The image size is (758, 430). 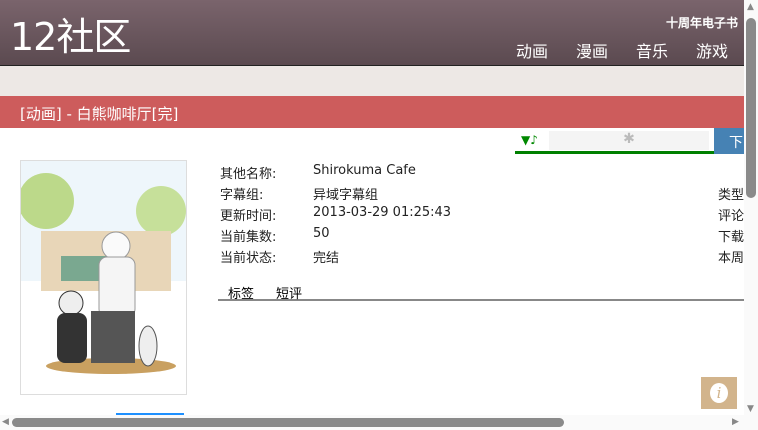 What do you see at coordinates (532, 50) in the screenshot?
I see `nav-anime: 动画` at bounding box center [532, 50].